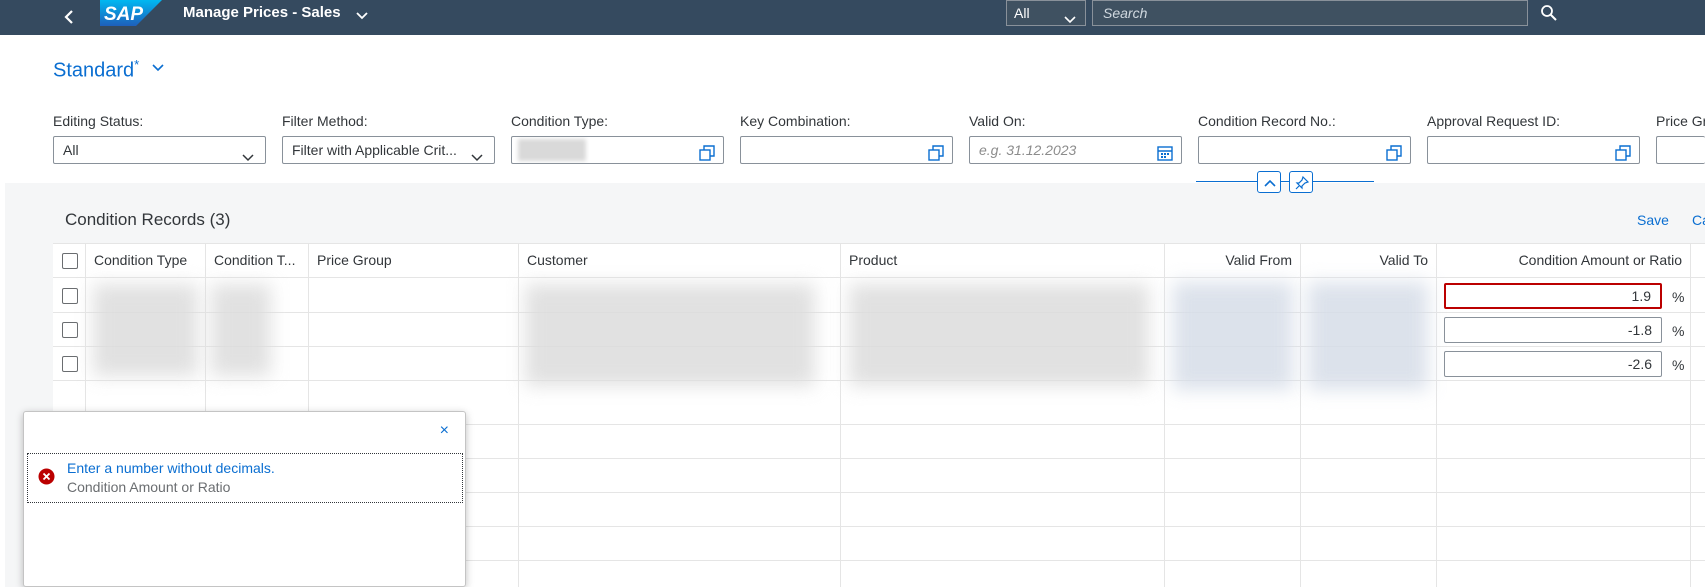 This screenshot has width=1705, height=587. Describe the element at coordinates (137, 64) in the screenshot. I see `variant-modified-marker: *` at that location.